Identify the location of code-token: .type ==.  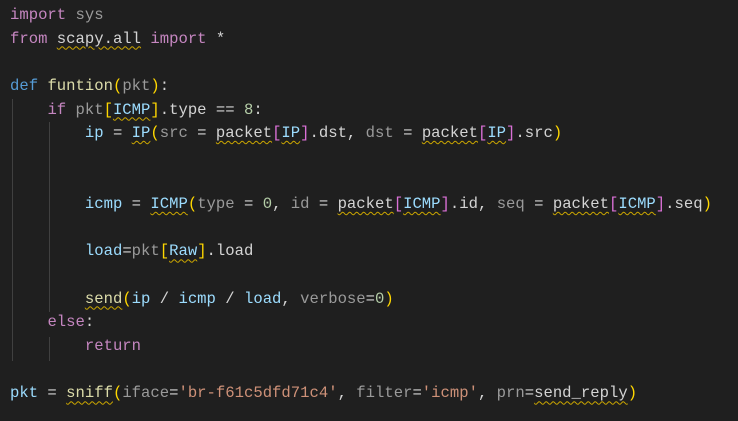
(201, 109).